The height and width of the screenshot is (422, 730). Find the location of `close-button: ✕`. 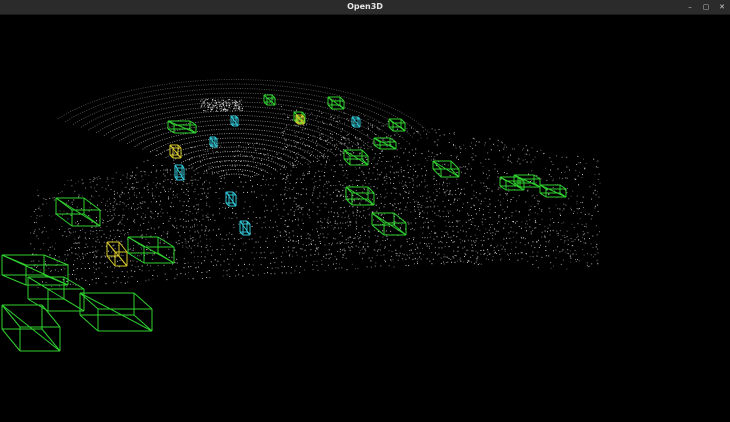

close-button: ✕ is located at coordinates (722, 7).